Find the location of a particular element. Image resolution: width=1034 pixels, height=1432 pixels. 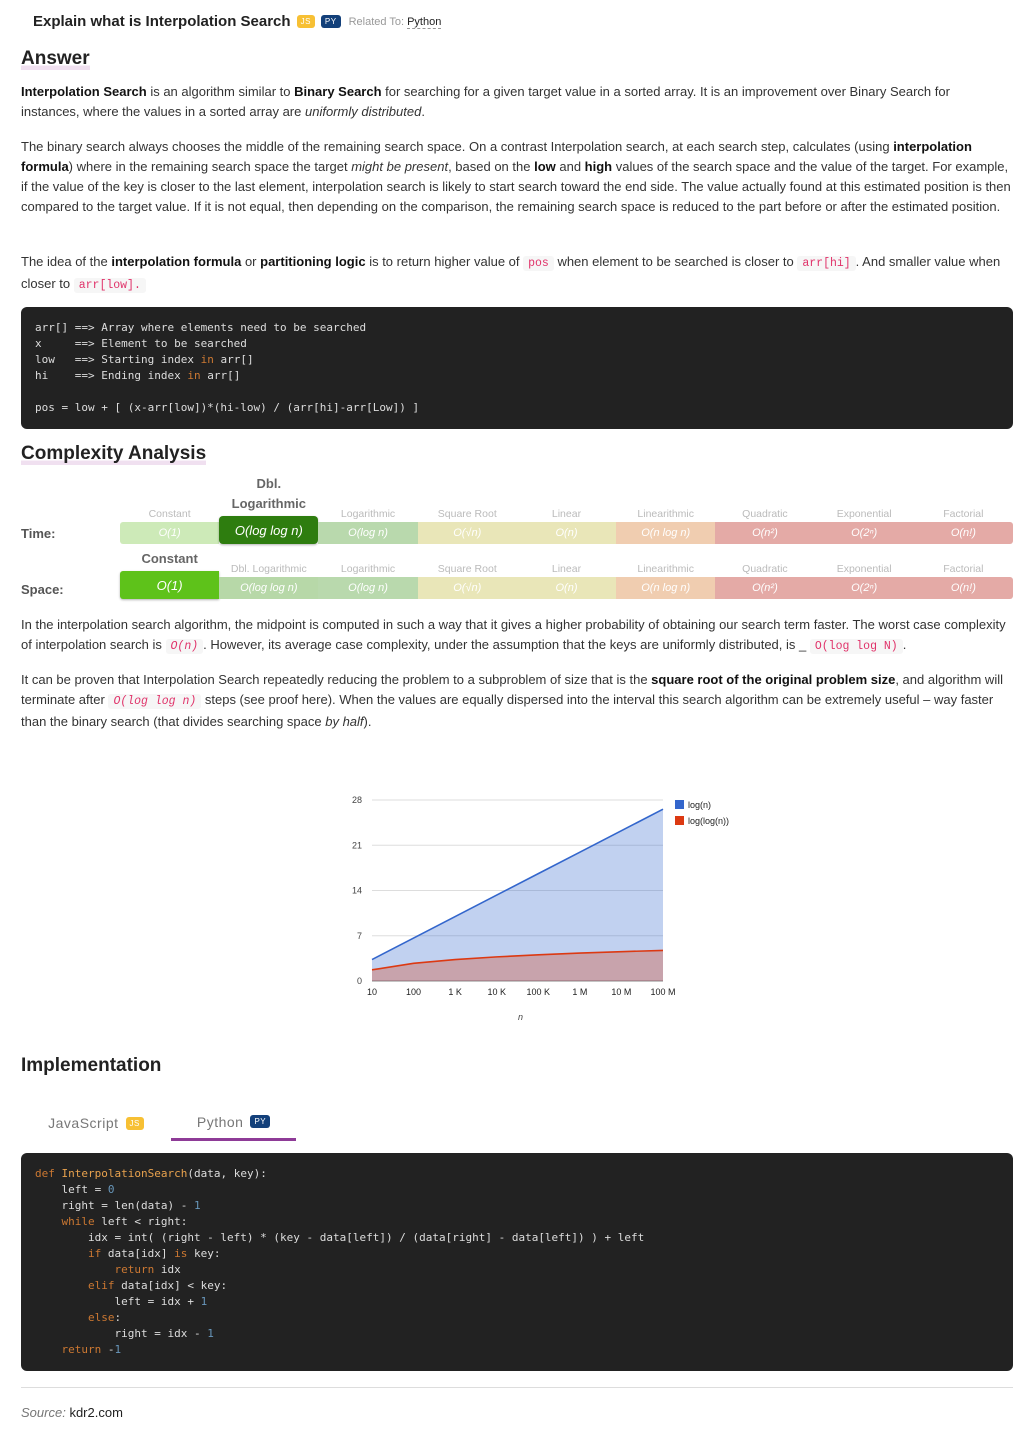

complexity-cell: Exponential O(2ⁿ) is located at coordinates (864, 526).